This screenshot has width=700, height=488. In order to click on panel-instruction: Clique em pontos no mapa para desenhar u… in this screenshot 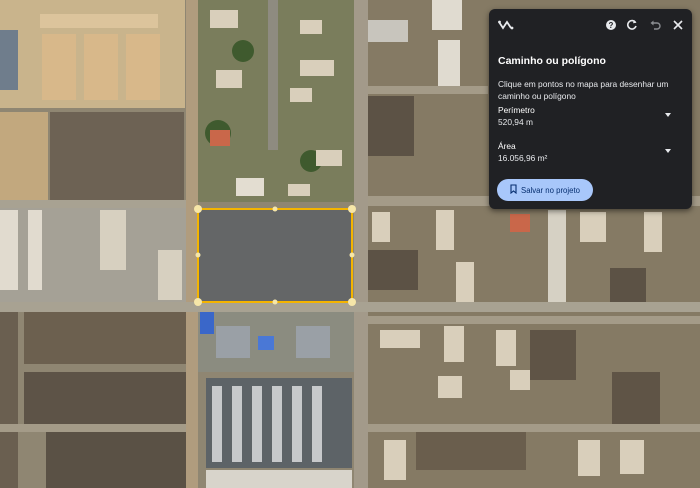, I will do `click(583, 90)`.